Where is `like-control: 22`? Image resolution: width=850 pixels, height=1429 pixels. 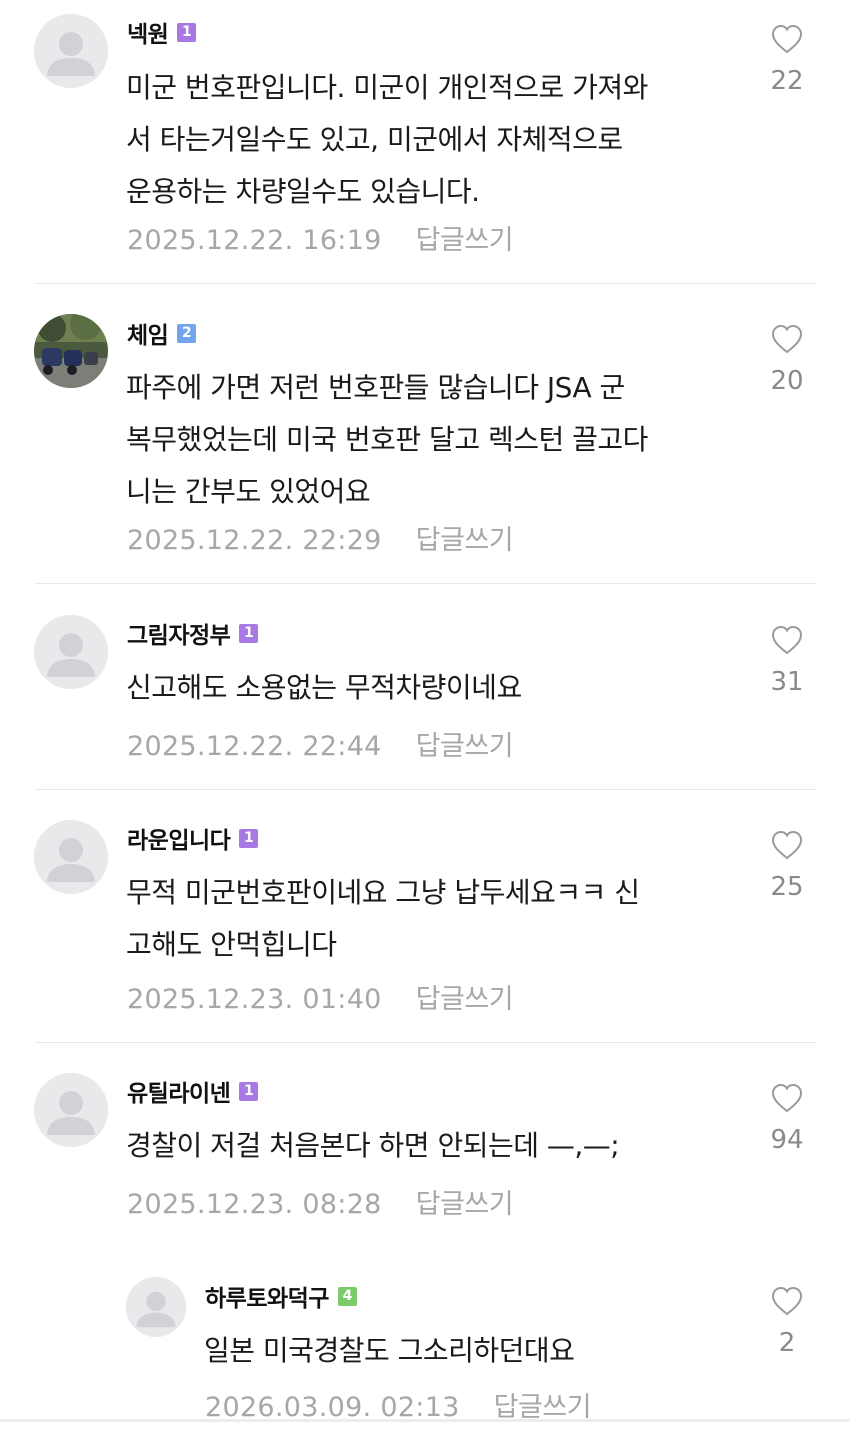
like-control: 22 is located at coordinates (787, 60).